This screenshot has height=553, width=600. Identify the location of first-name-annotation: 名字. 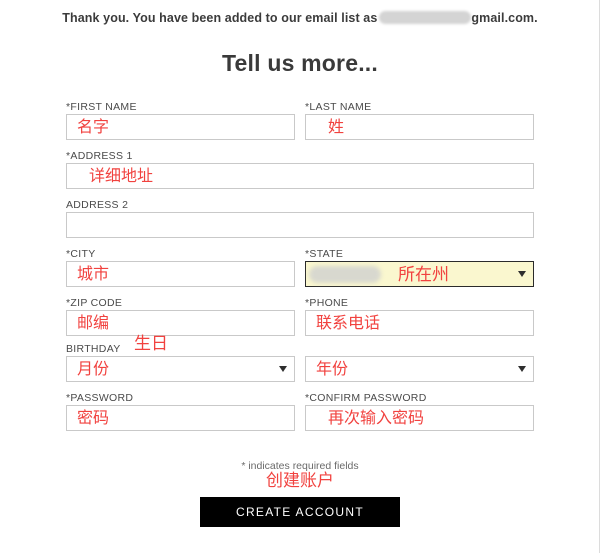
(93, 127).